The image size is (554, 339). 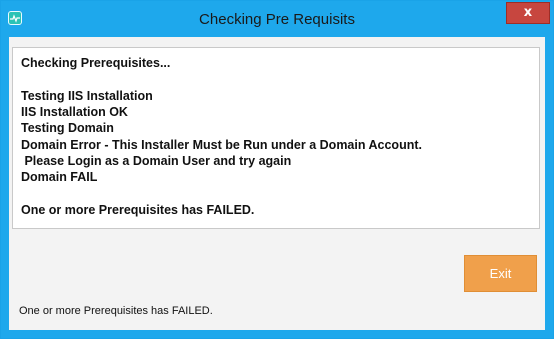 I want to click on close-icon: x, so click(x=528, y=12).